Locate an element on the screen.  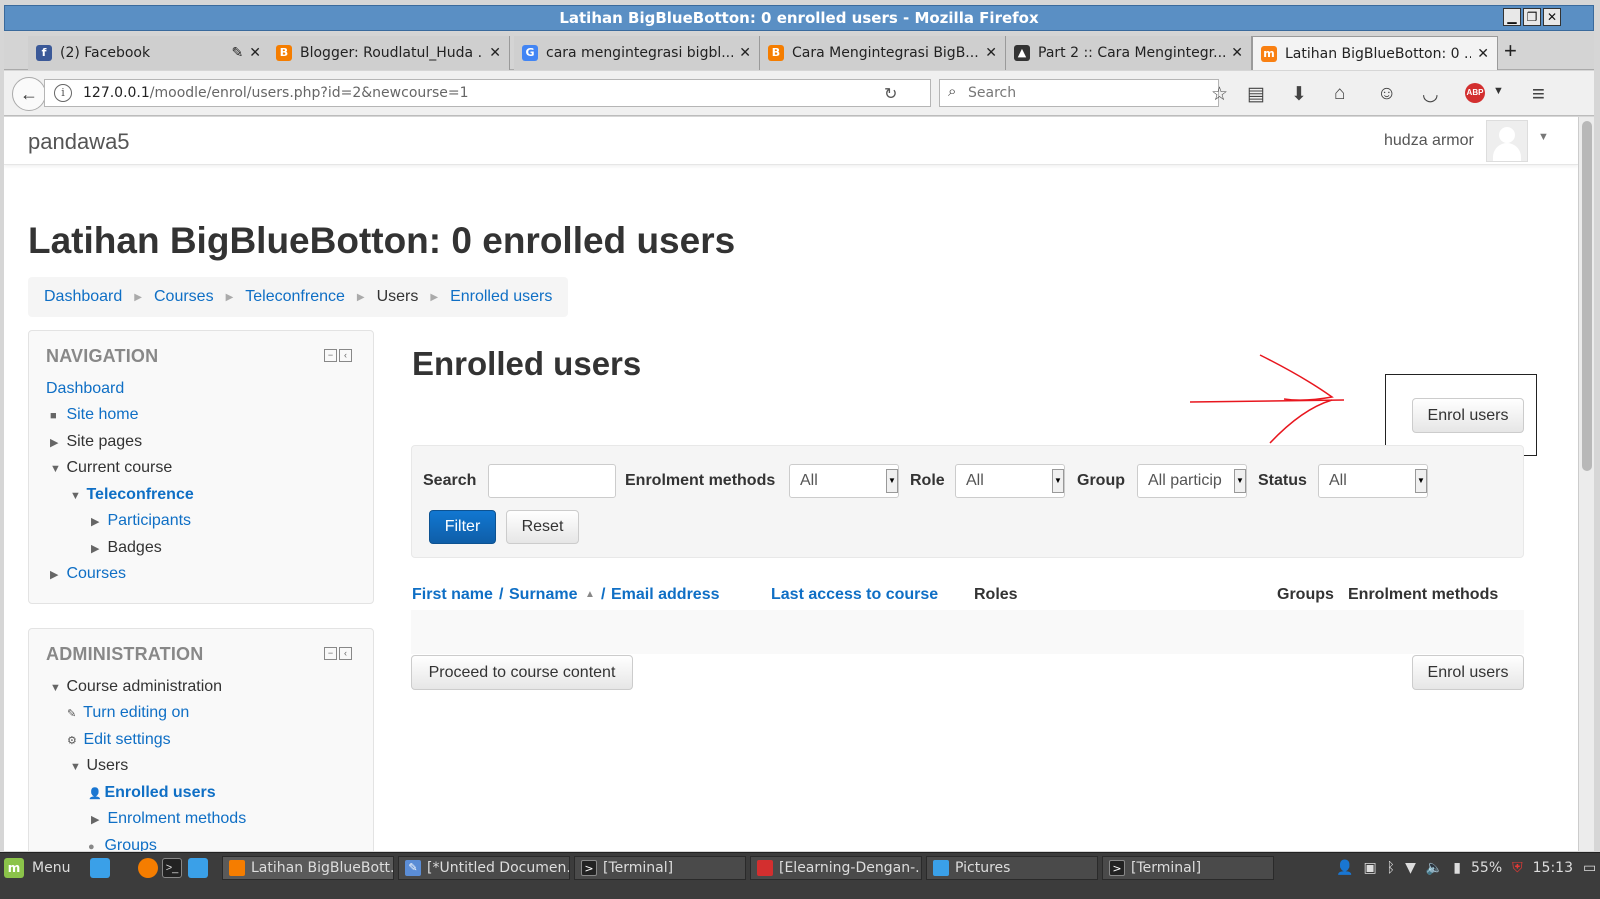
browser-tab: B Blogger: Roudlatul_Huda ... ✕ is located at coordinates (389, 53).